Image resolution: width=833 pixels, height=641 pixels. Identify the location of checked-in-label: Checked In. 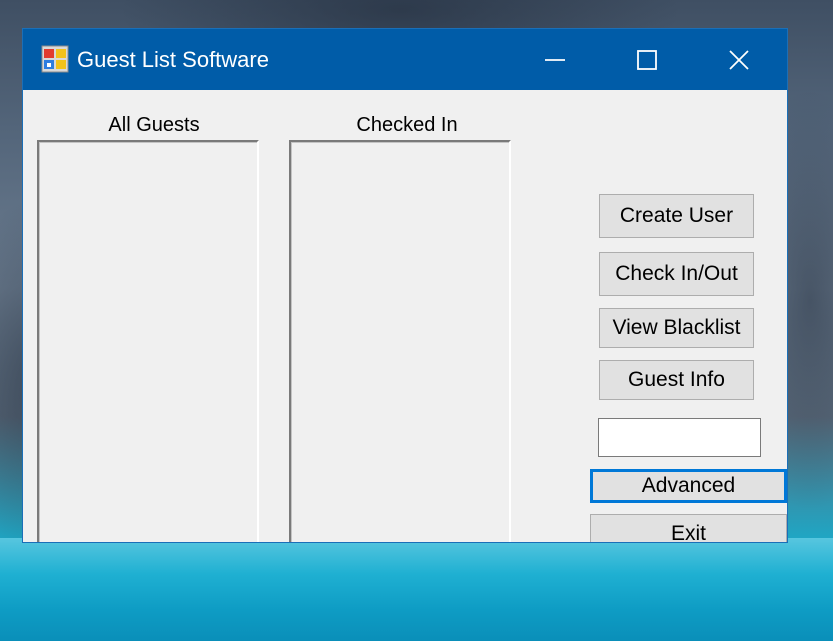
(407, 125).